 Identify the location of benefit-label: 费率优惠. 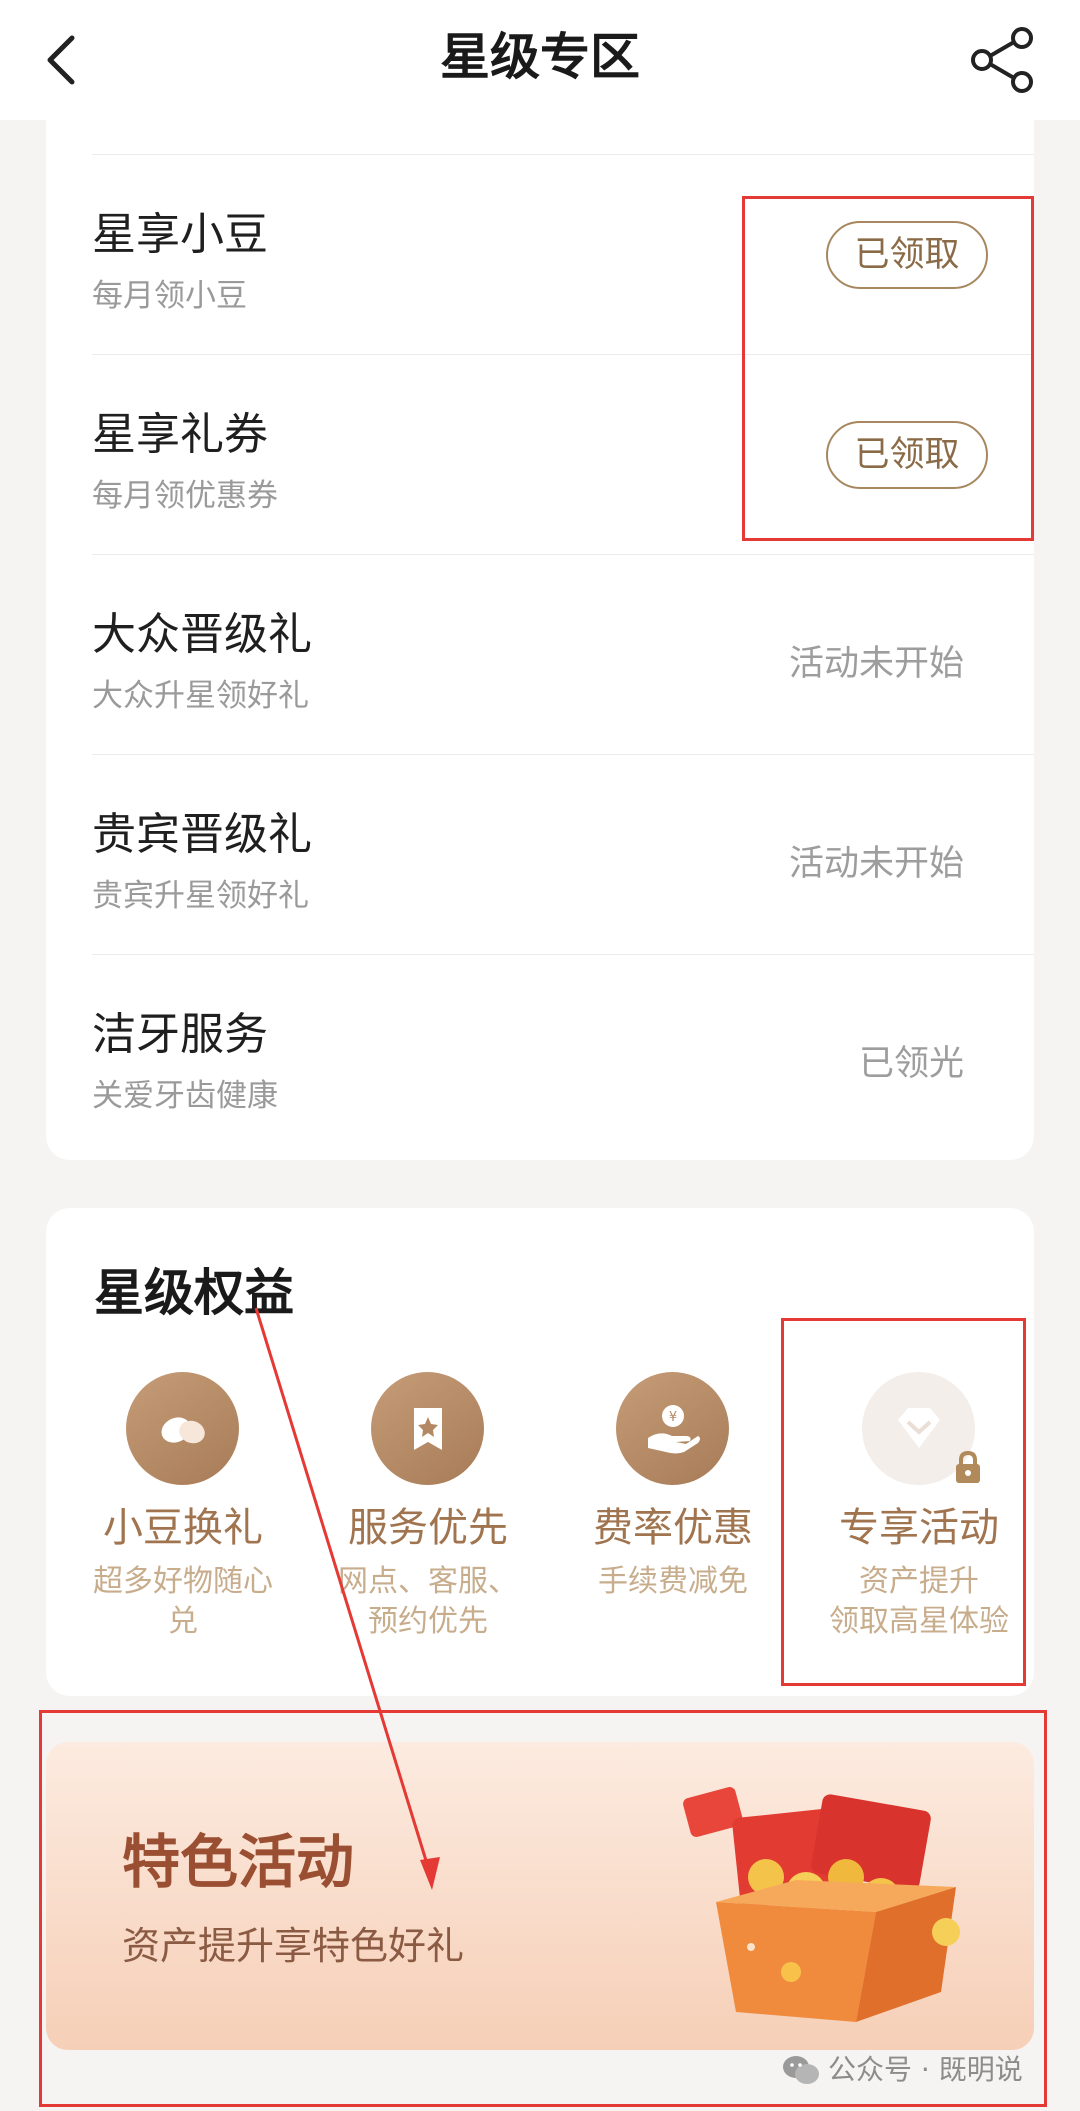
(673, 1528).